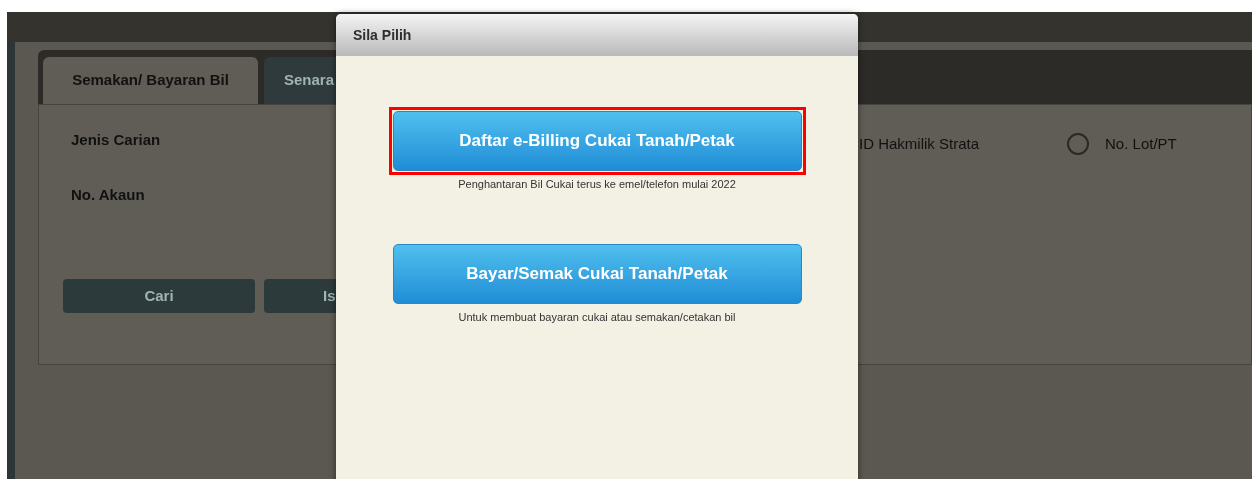  What do you see at coordinates (150, 80) in the screenshot?
I see `tab: Semakan/ Bayaran Bil` at bounding box center [150, 80].